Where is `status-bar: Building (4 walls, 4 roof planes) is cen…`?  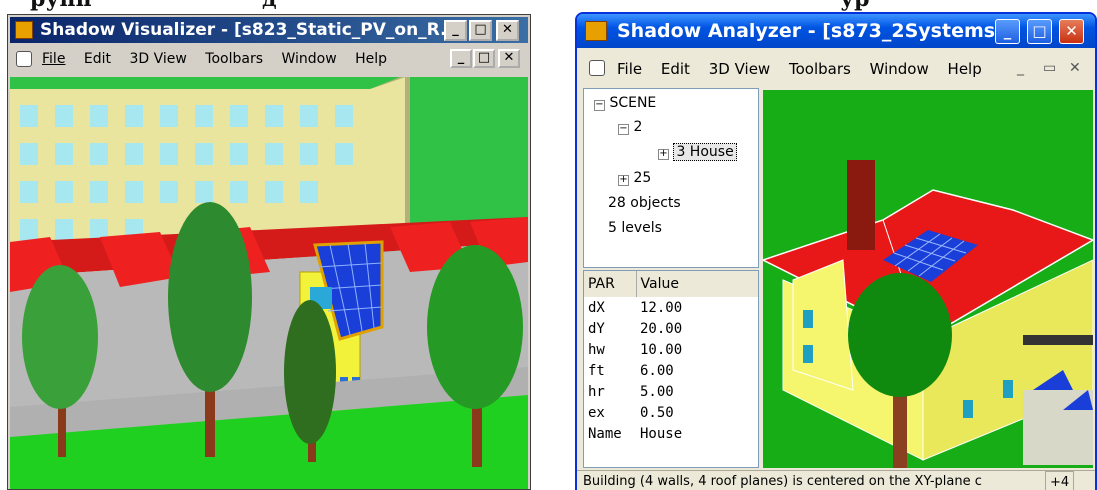
status-bar: Building (4 walls, 4 roof planes) is cen… is located at coordinates (836, 480).